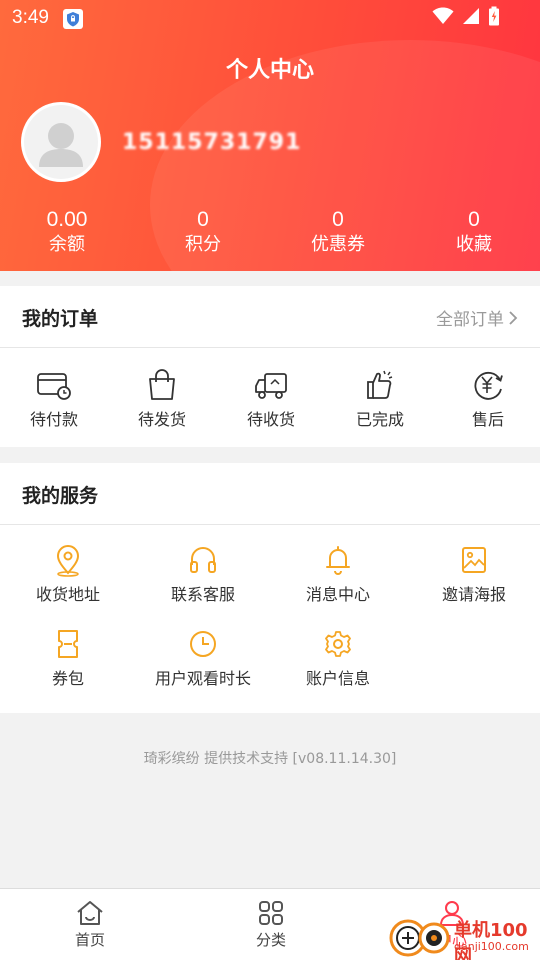  What do you see at coordinates (271, 386) in the screenshot?
I see `truck-icon` at bounding box center [271, 386].